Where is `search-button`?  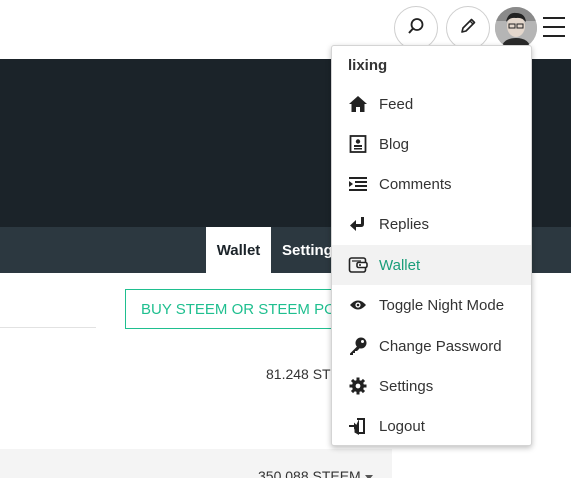 search-button is located at coordinates (416, 28).